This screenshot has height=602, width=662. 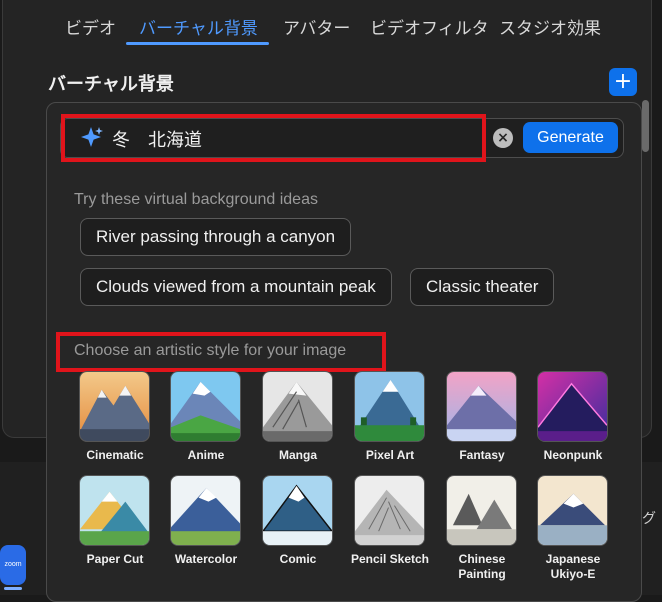 I want to click on cinematic-image, so click(x=114, y=406).